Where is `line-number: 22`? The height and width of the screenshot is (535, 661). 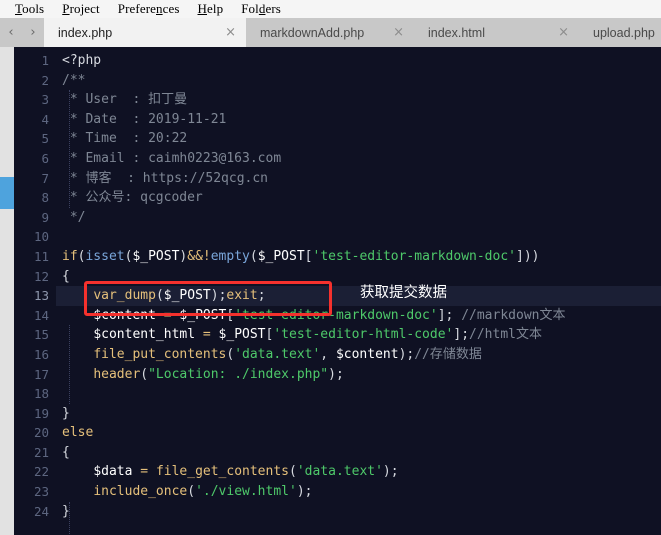 line-number: 22 is located at coordinates (41, 472).